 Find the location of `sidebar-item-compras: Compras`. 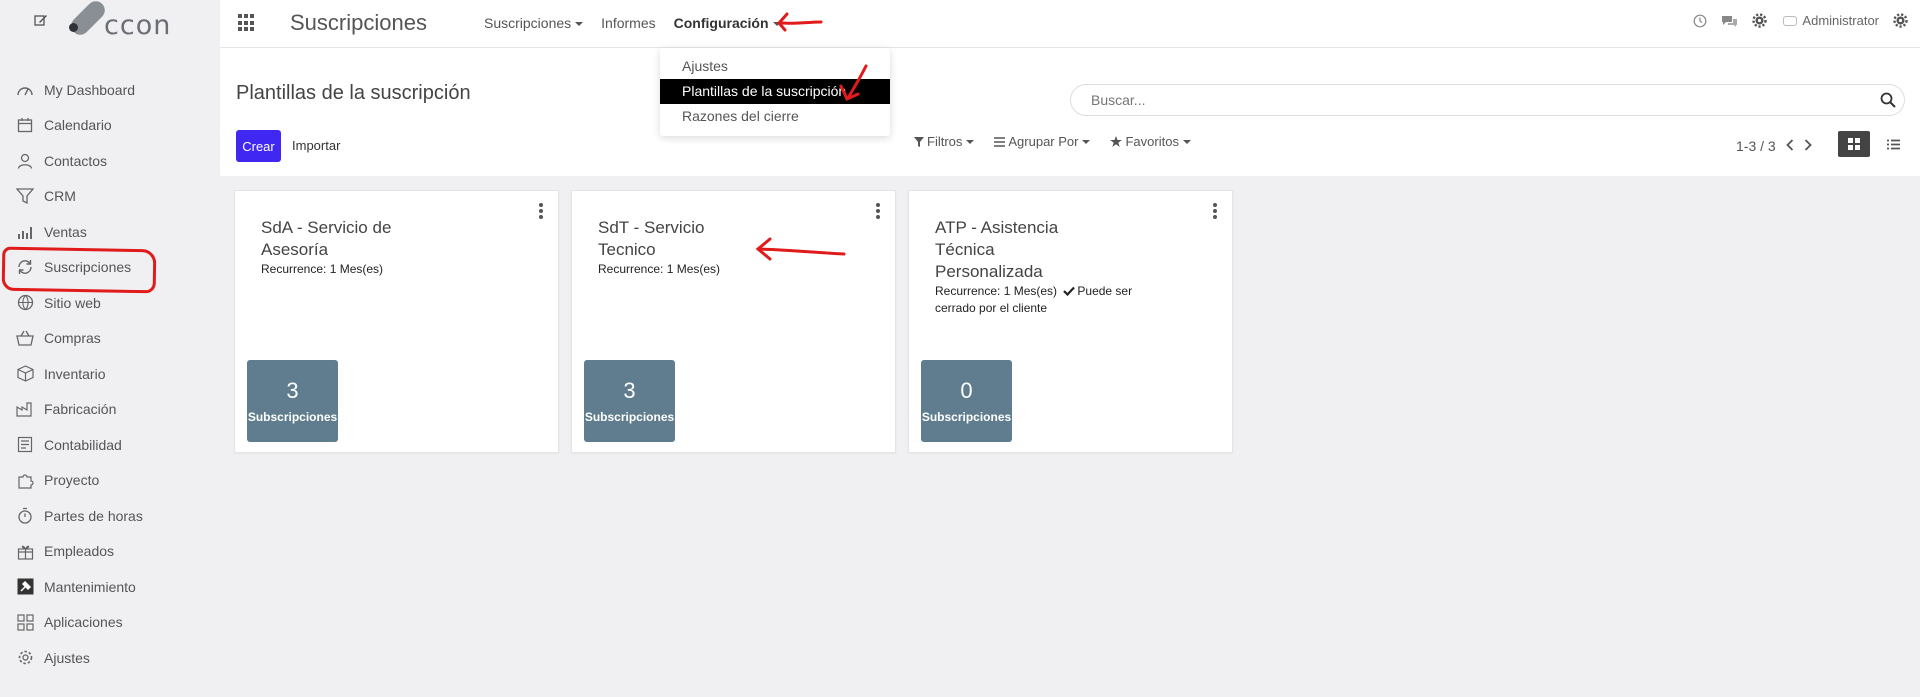

sidebar-item-compras: Compras is located at coordinates (110, 339).